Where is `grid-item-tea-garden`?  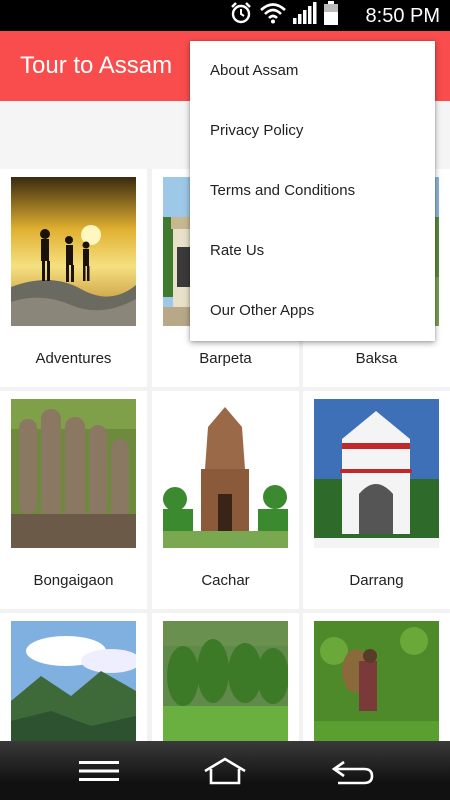
grid-item-tea-garden is located at coordinates (376, 677).